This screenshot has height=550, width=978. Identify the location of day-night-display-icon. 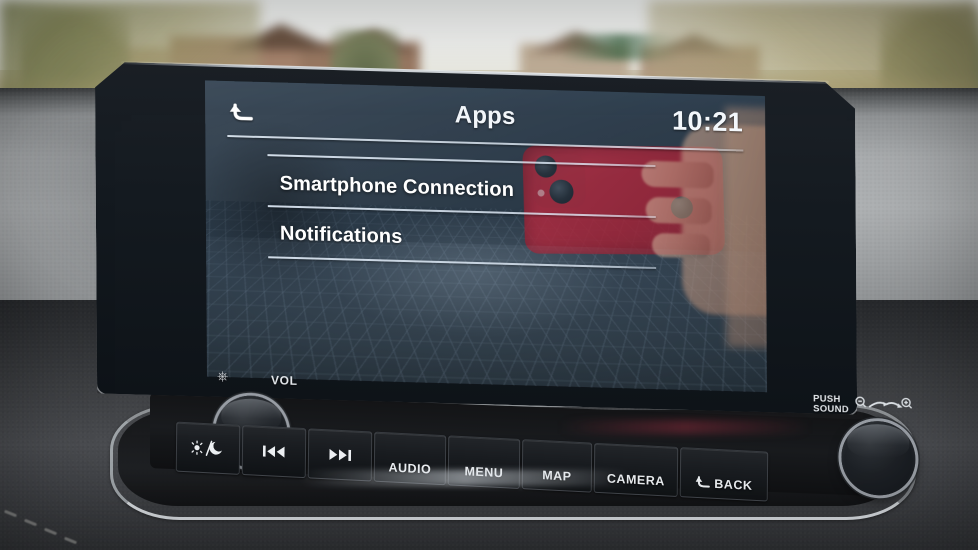
(208, 448).